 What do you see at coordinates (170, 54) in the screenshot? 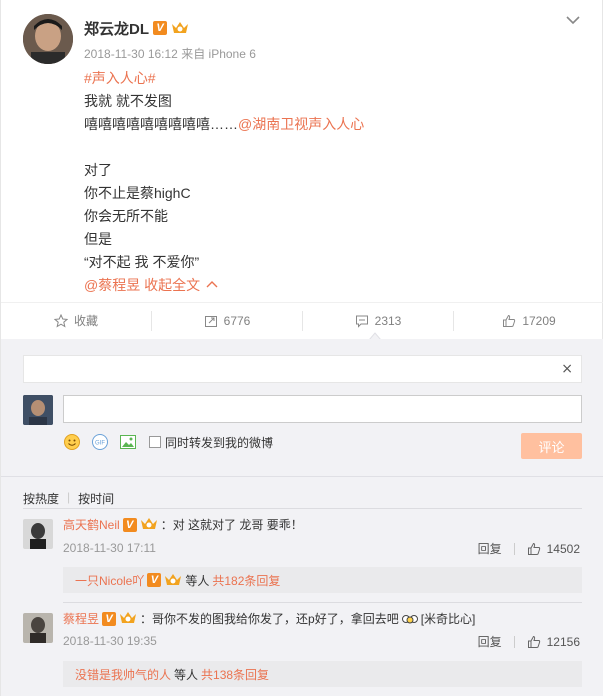
I see `post-meta: 2018-11-30 16:12 来自 iPhone 6` at bounding box center [170, 54].